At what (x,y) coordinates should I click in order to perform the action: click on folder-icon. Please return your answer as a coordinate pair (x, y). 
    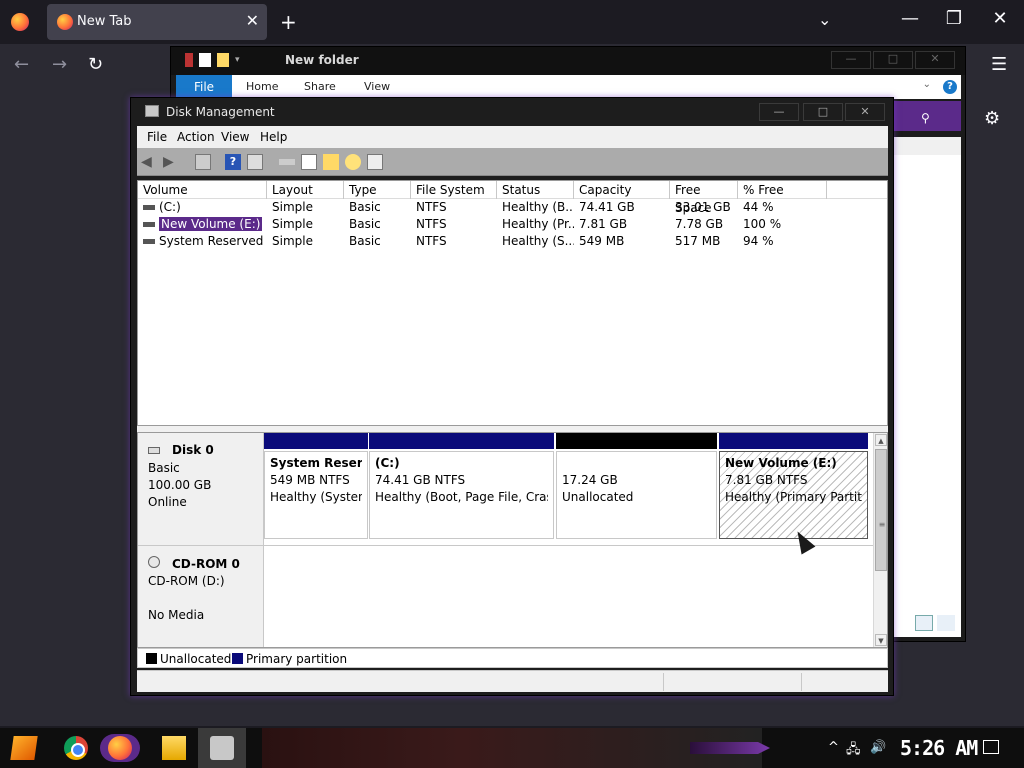
    Looking at the image, I should click on (223, 60).